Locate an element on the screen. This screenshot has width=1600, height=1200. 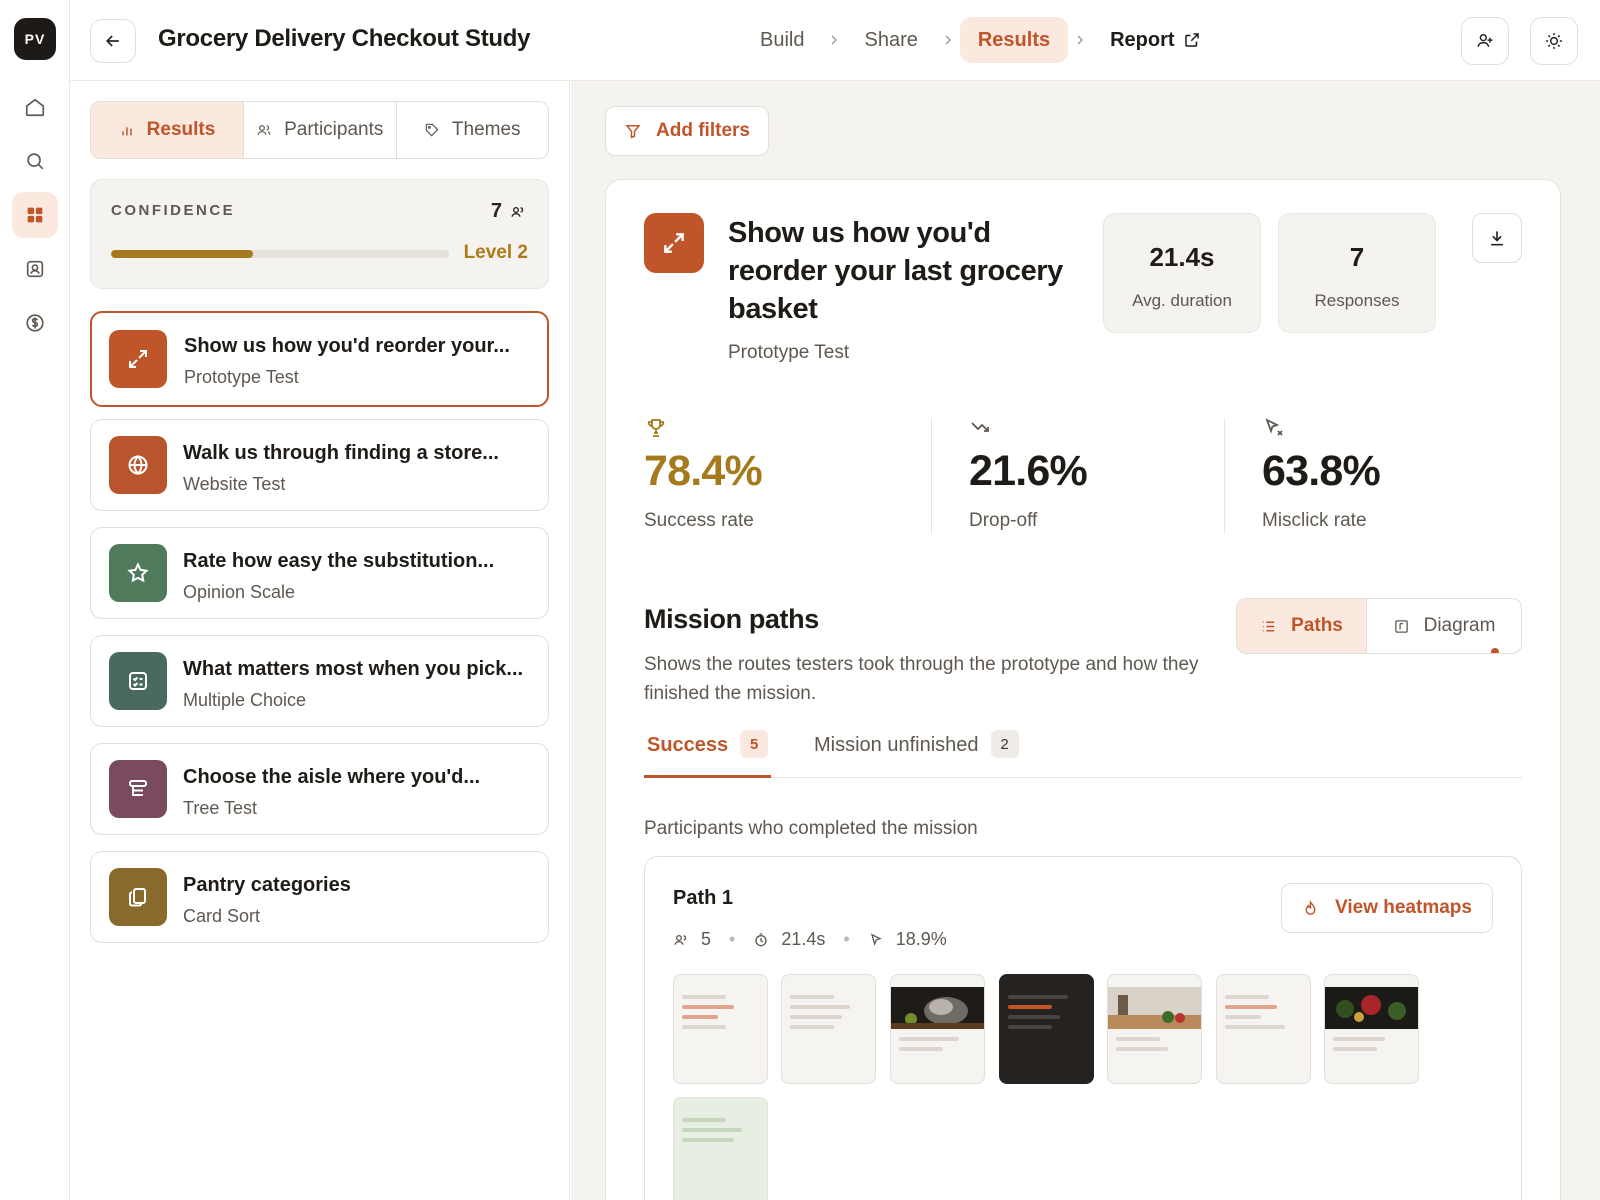
add-filters-label: Add filters is located at coordinates (703, 130).